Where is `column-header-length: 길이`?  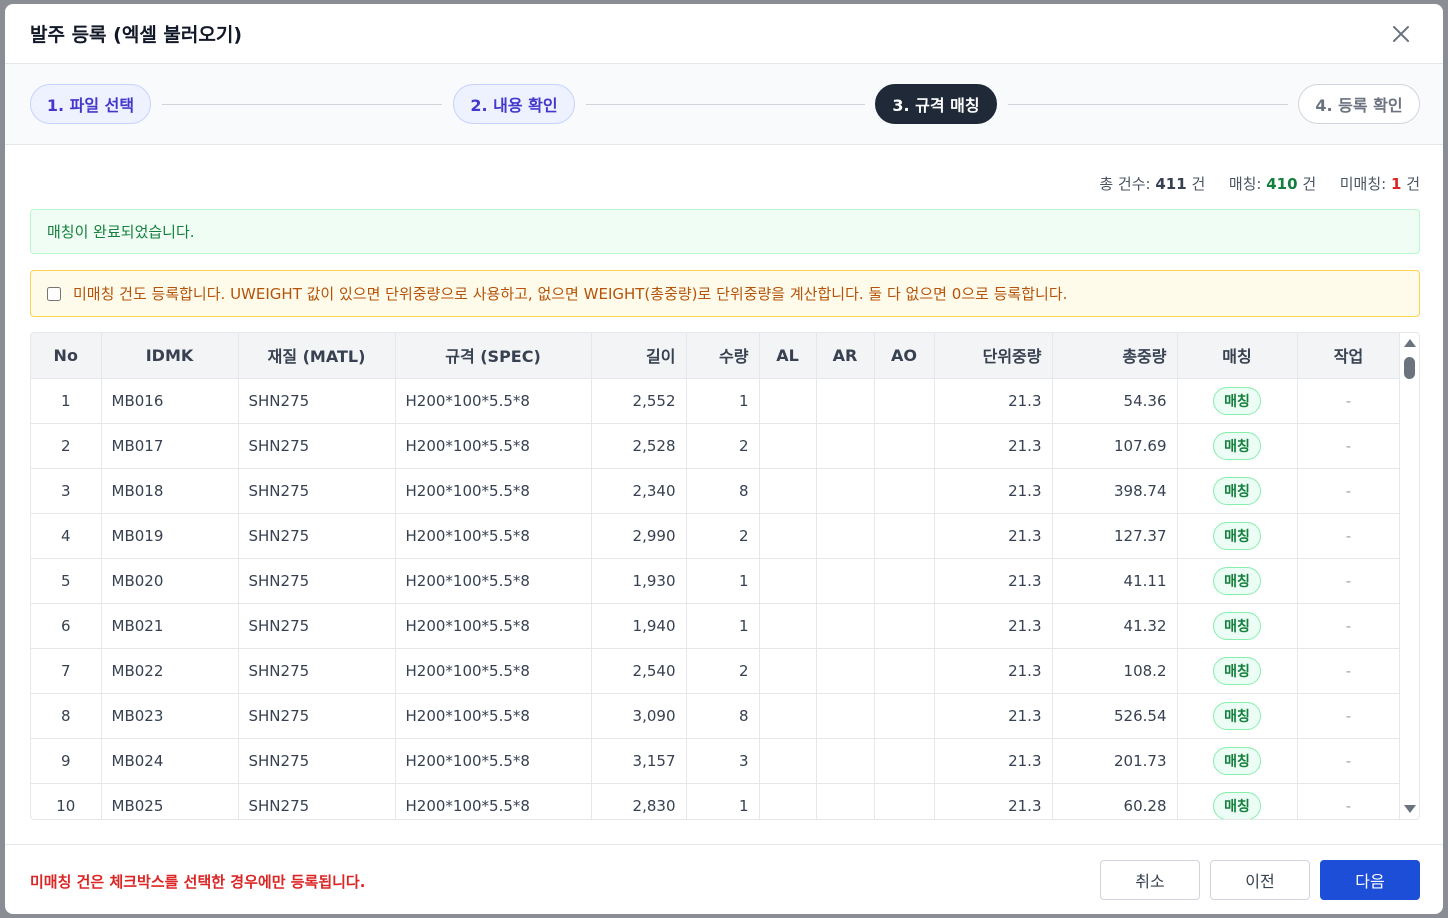
column-header-length: 길이 is located at coordinates (639, 356).